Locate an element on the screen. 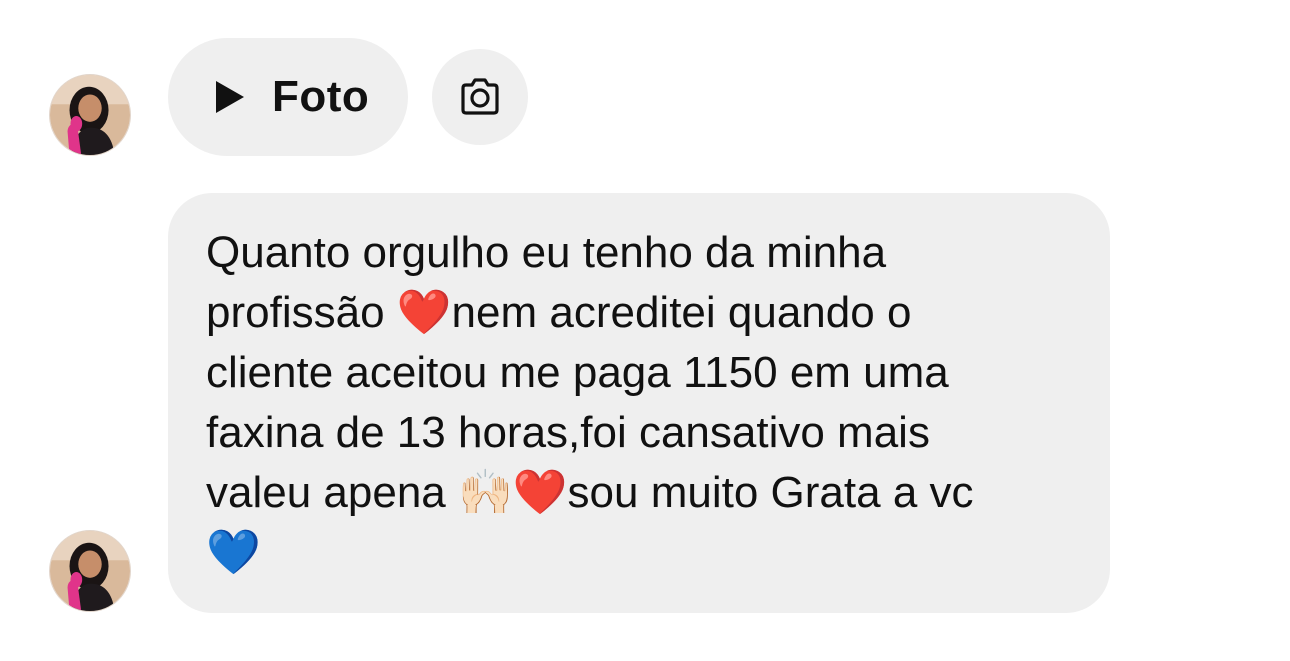 Image resolution: width=1290 pixels, height=661 pixels. photo-attachment-label: Foto is located at coordinates (321, 96).